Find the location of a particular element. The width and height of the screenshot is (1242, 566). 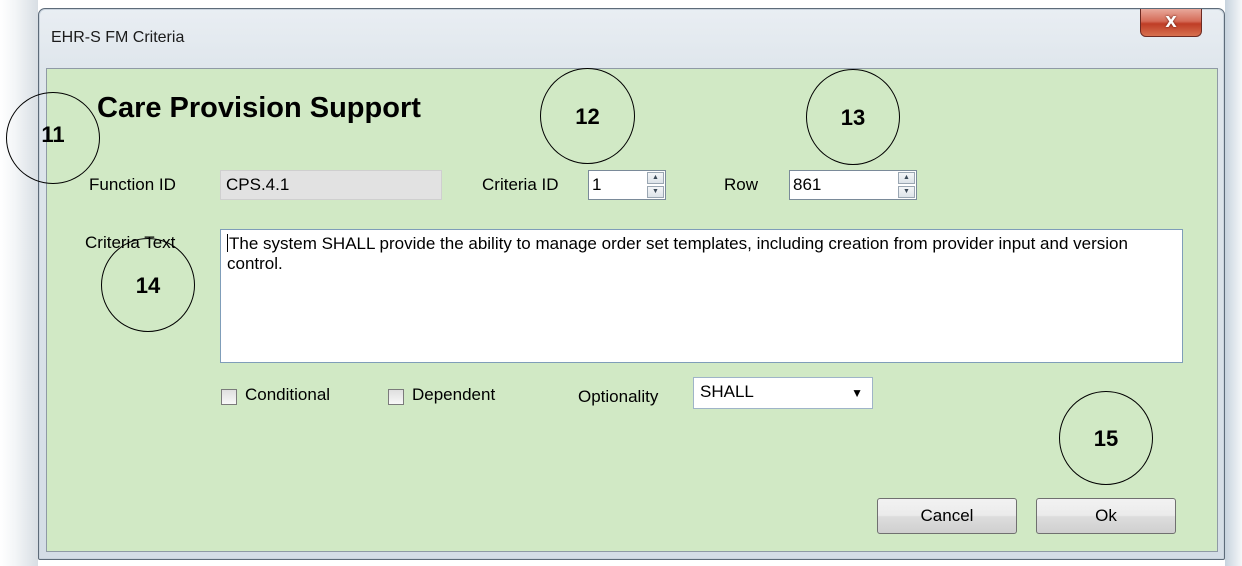

optionality-label: Optionality is located at coordinates (618, 396).